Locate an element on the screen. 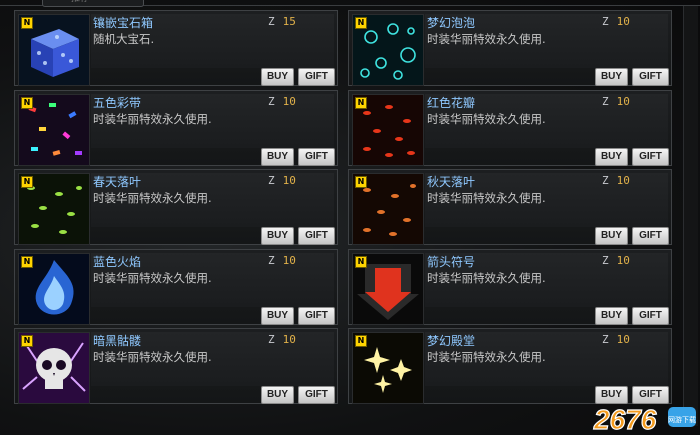  site-watermark: 2676 网游下载 is located at coordinates (644, 418).